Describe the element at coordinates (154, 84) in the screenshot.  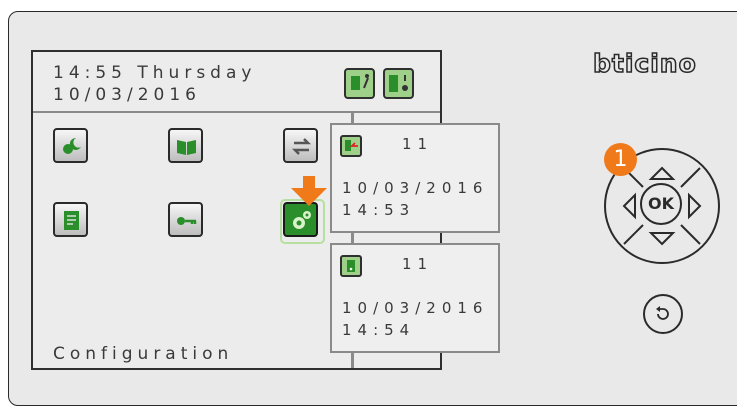
I see `date-time: 14:55 Thursday 10/03/2016` at that location.